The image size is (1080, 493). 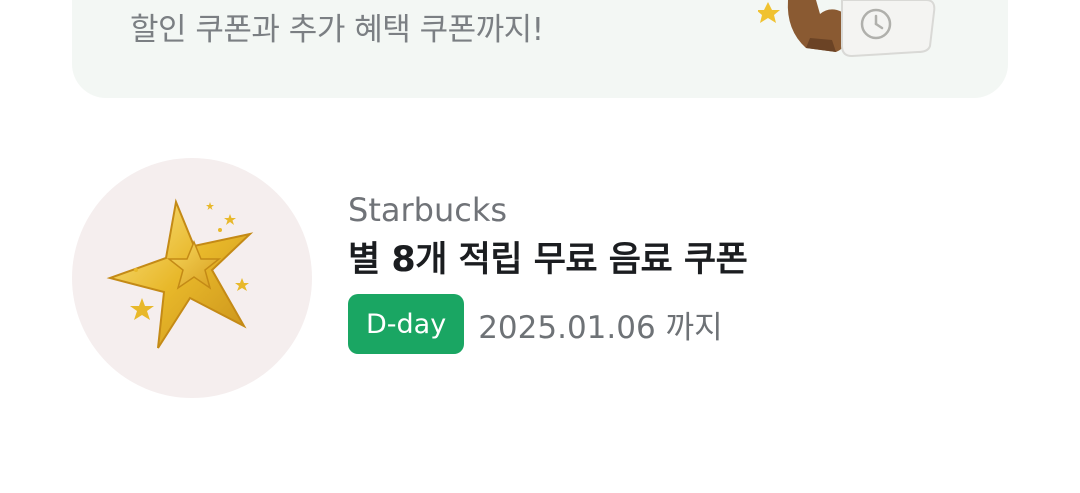 I want to click on coupon-title: 별 8개 적립 무료 음료 쿠폰, so click(x=548, y=260).